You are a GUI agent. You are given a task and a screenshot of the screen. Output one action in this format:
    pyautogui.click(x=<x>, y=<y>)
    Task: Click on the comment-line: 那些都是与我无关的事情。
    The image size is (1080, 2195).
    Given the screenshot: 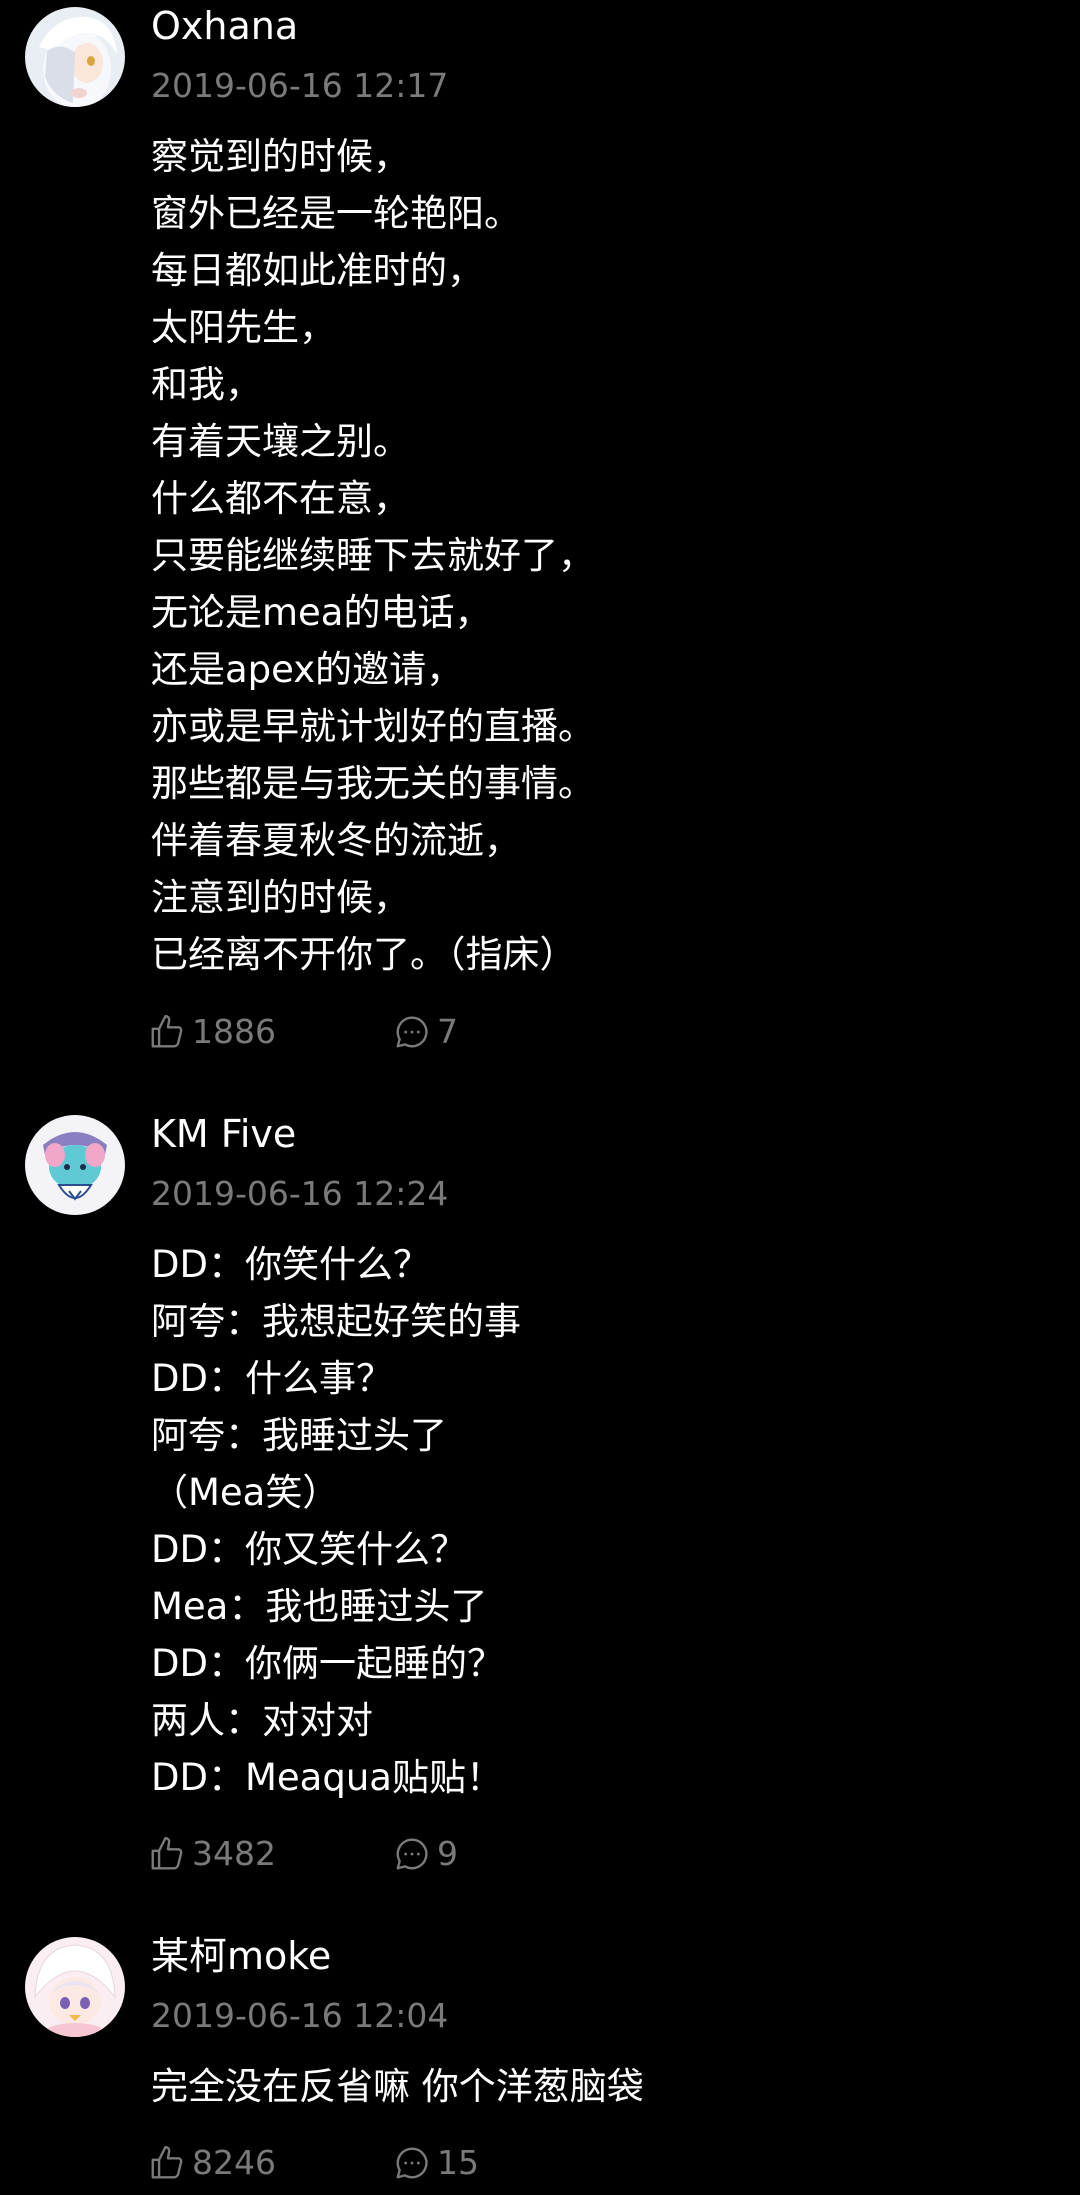 What is the action you would take?
    pyautogui.click(x=373, y=783)
    